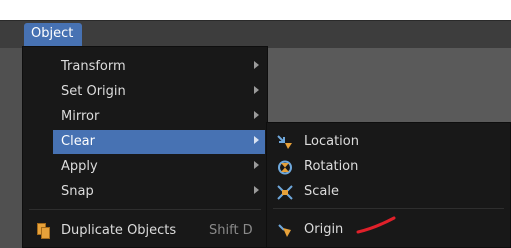 The image size is (511, 248). Describe the element at coordinates (79, 166) in the screenshot. I see `menu-item-label: Apply` at that location.